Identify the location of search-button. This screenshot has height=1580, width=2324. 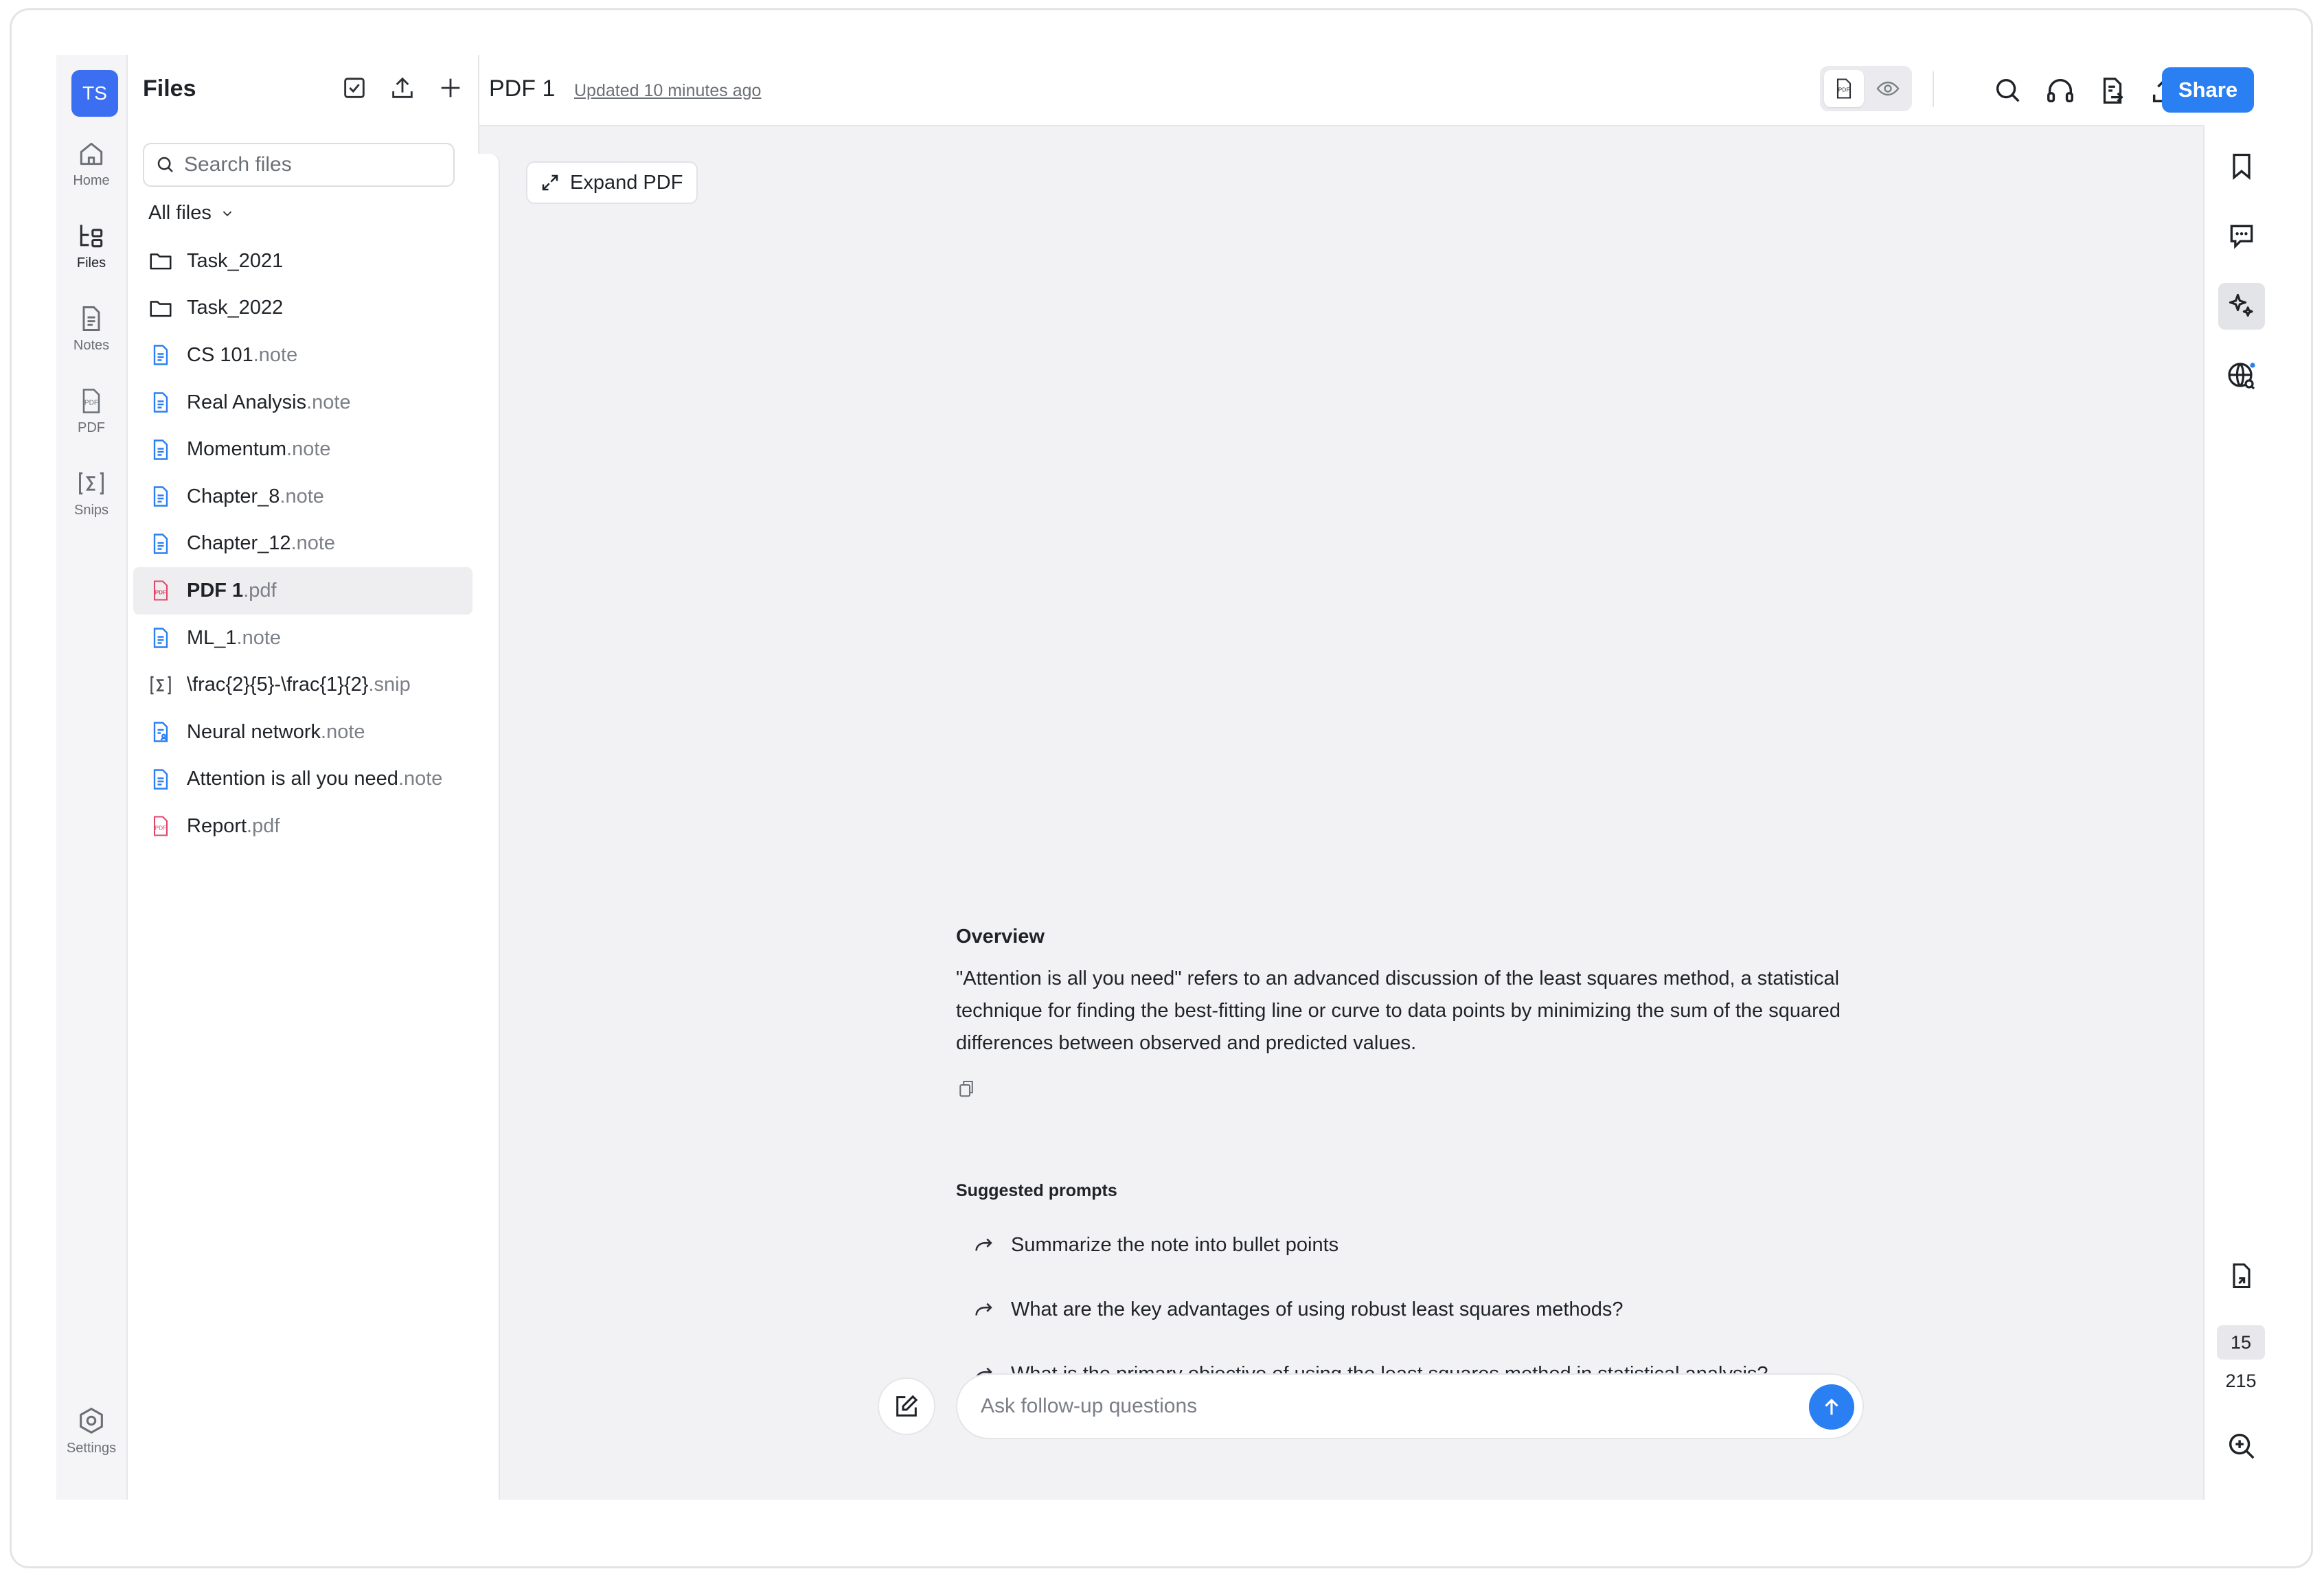
(2009, 91).